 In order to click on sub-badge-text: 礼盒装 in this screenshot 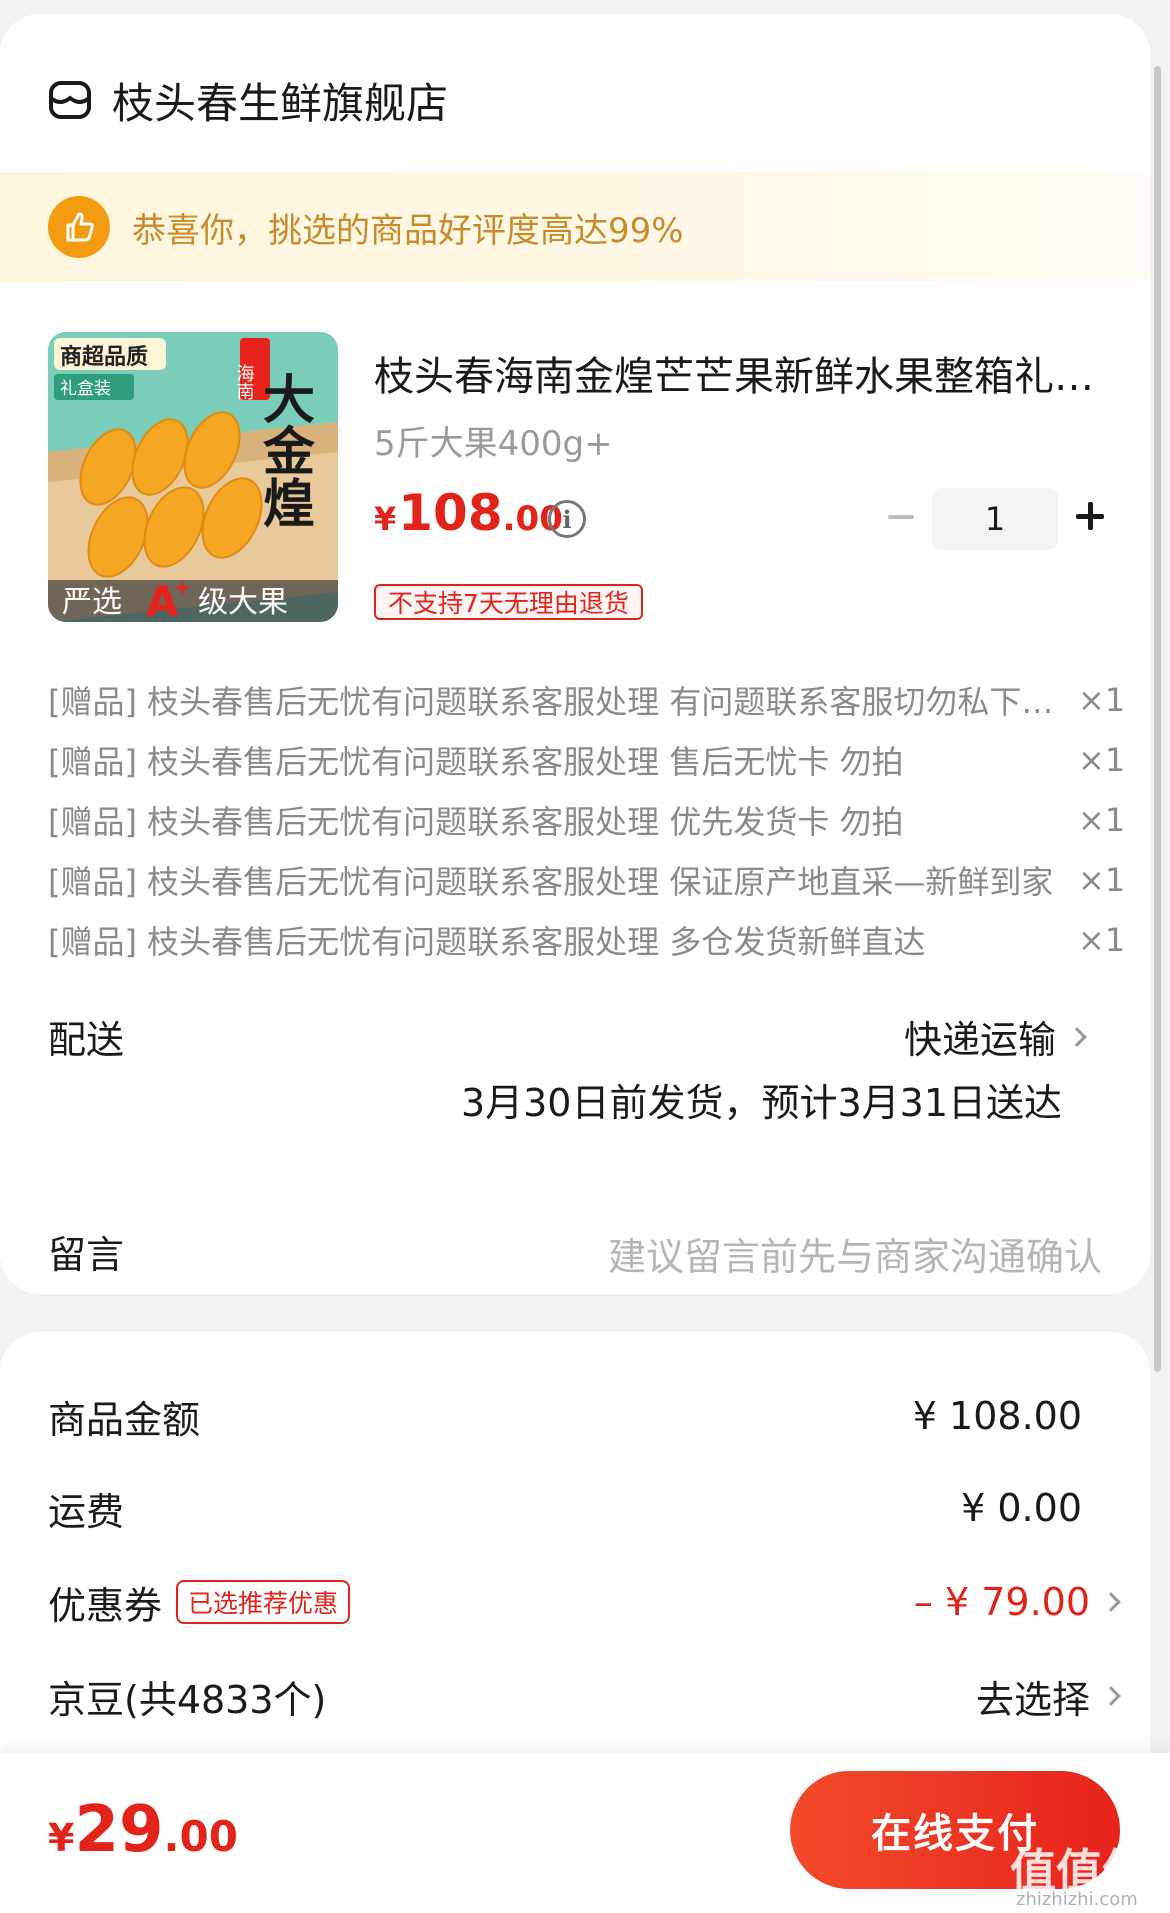, I will do `click(85, 389)`.